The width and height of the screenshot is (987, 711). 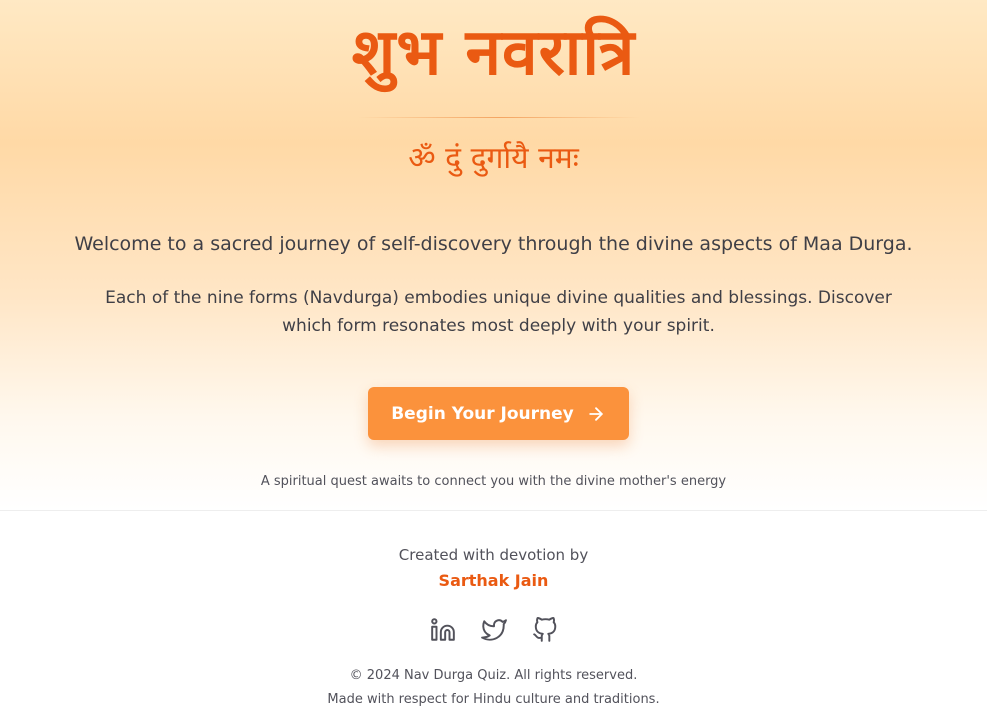 What do you see at coordinates (596, 414) in the screenshot?
I see `arrow-right-icon` at bounding box center [596, 414].